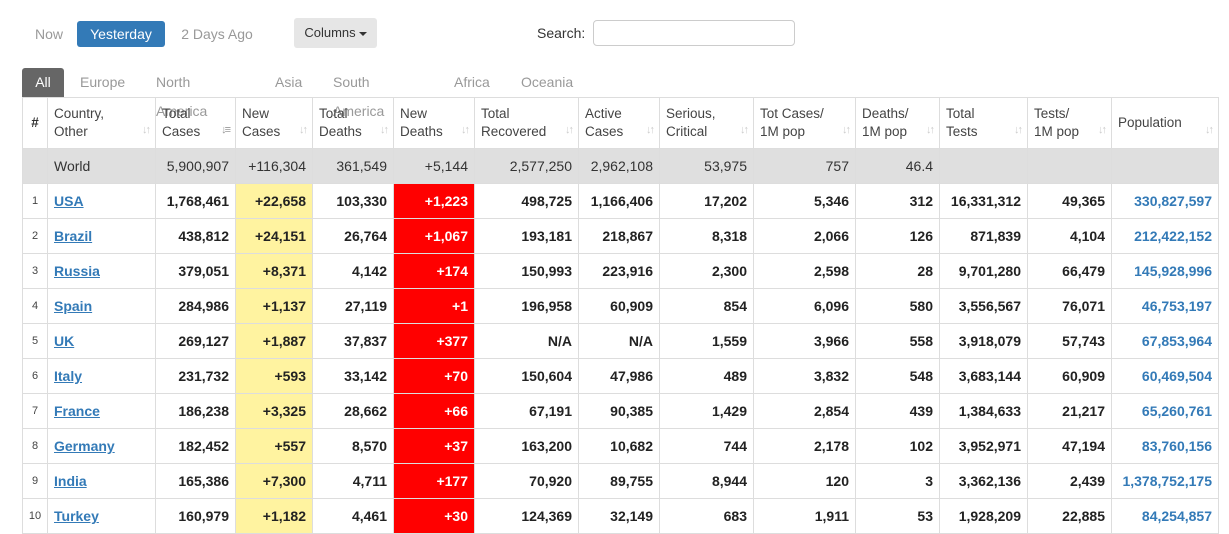  What do you see at coordinates (70, 481) in the screenshot?
I see `country-link: India` at bounding box center [70, 481].